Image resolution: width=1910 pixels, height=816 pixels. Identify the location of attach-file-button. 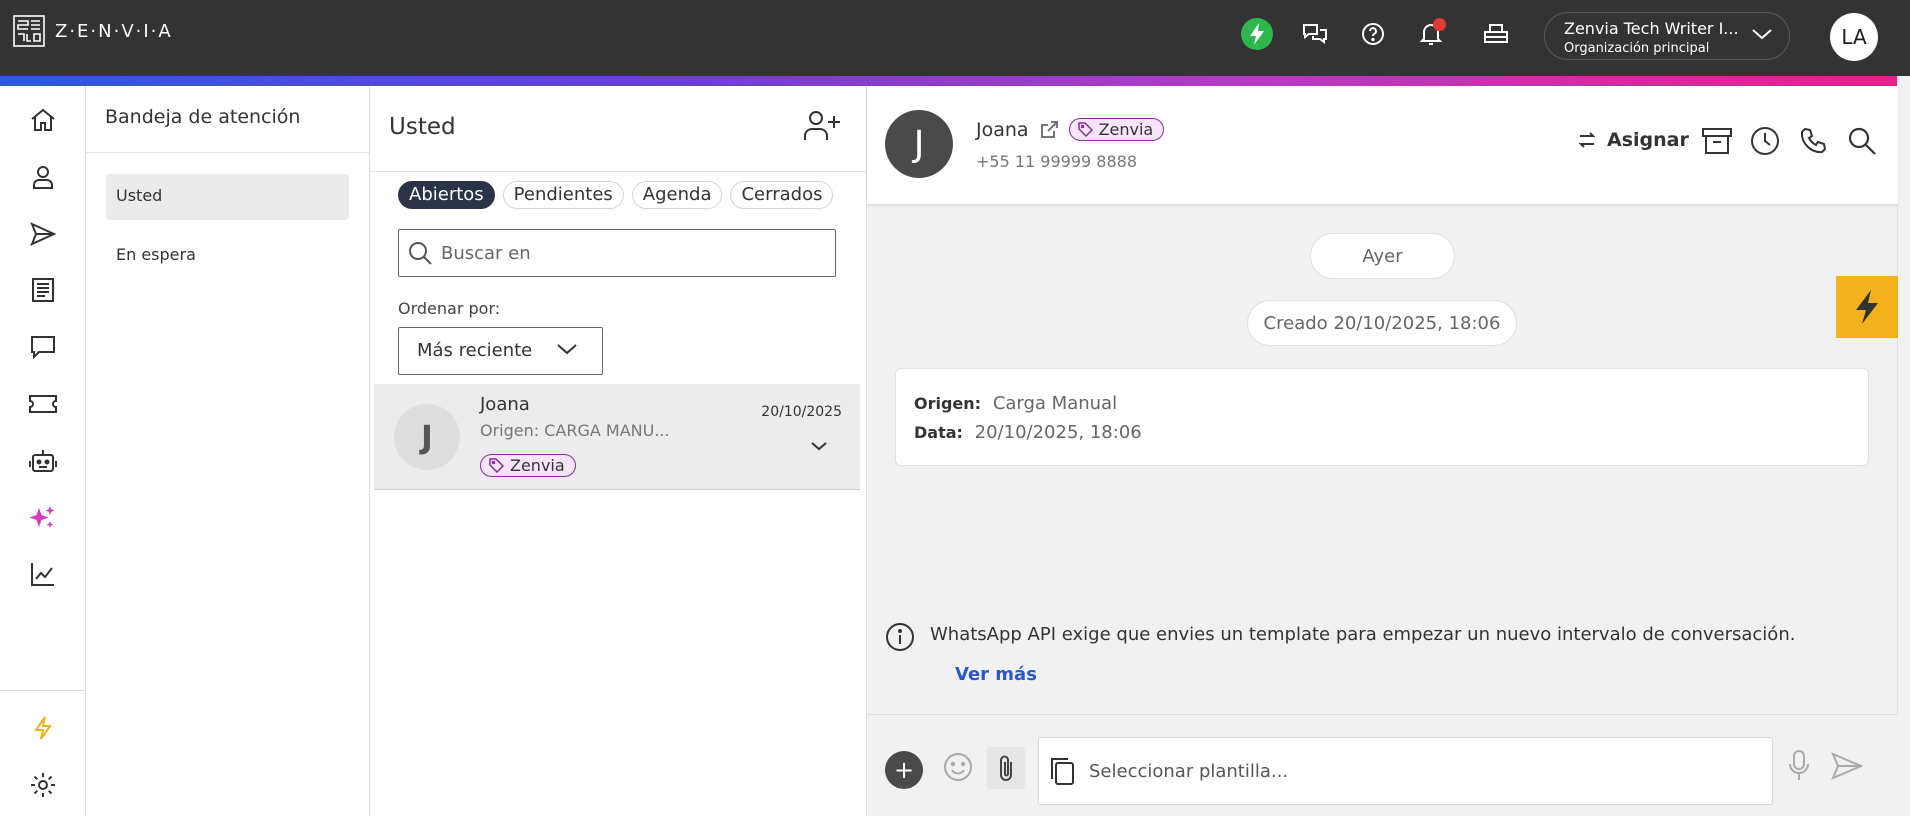
(1006, 768).